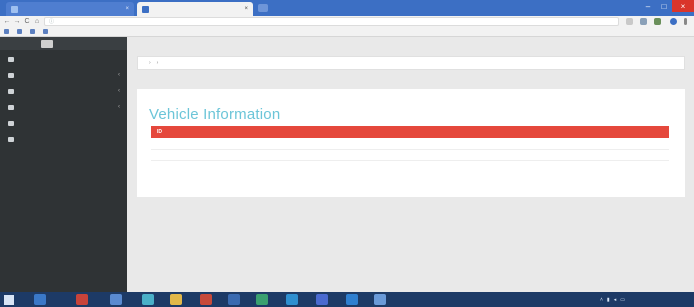  I want to click on dashboard-icon, so click(11, 59).